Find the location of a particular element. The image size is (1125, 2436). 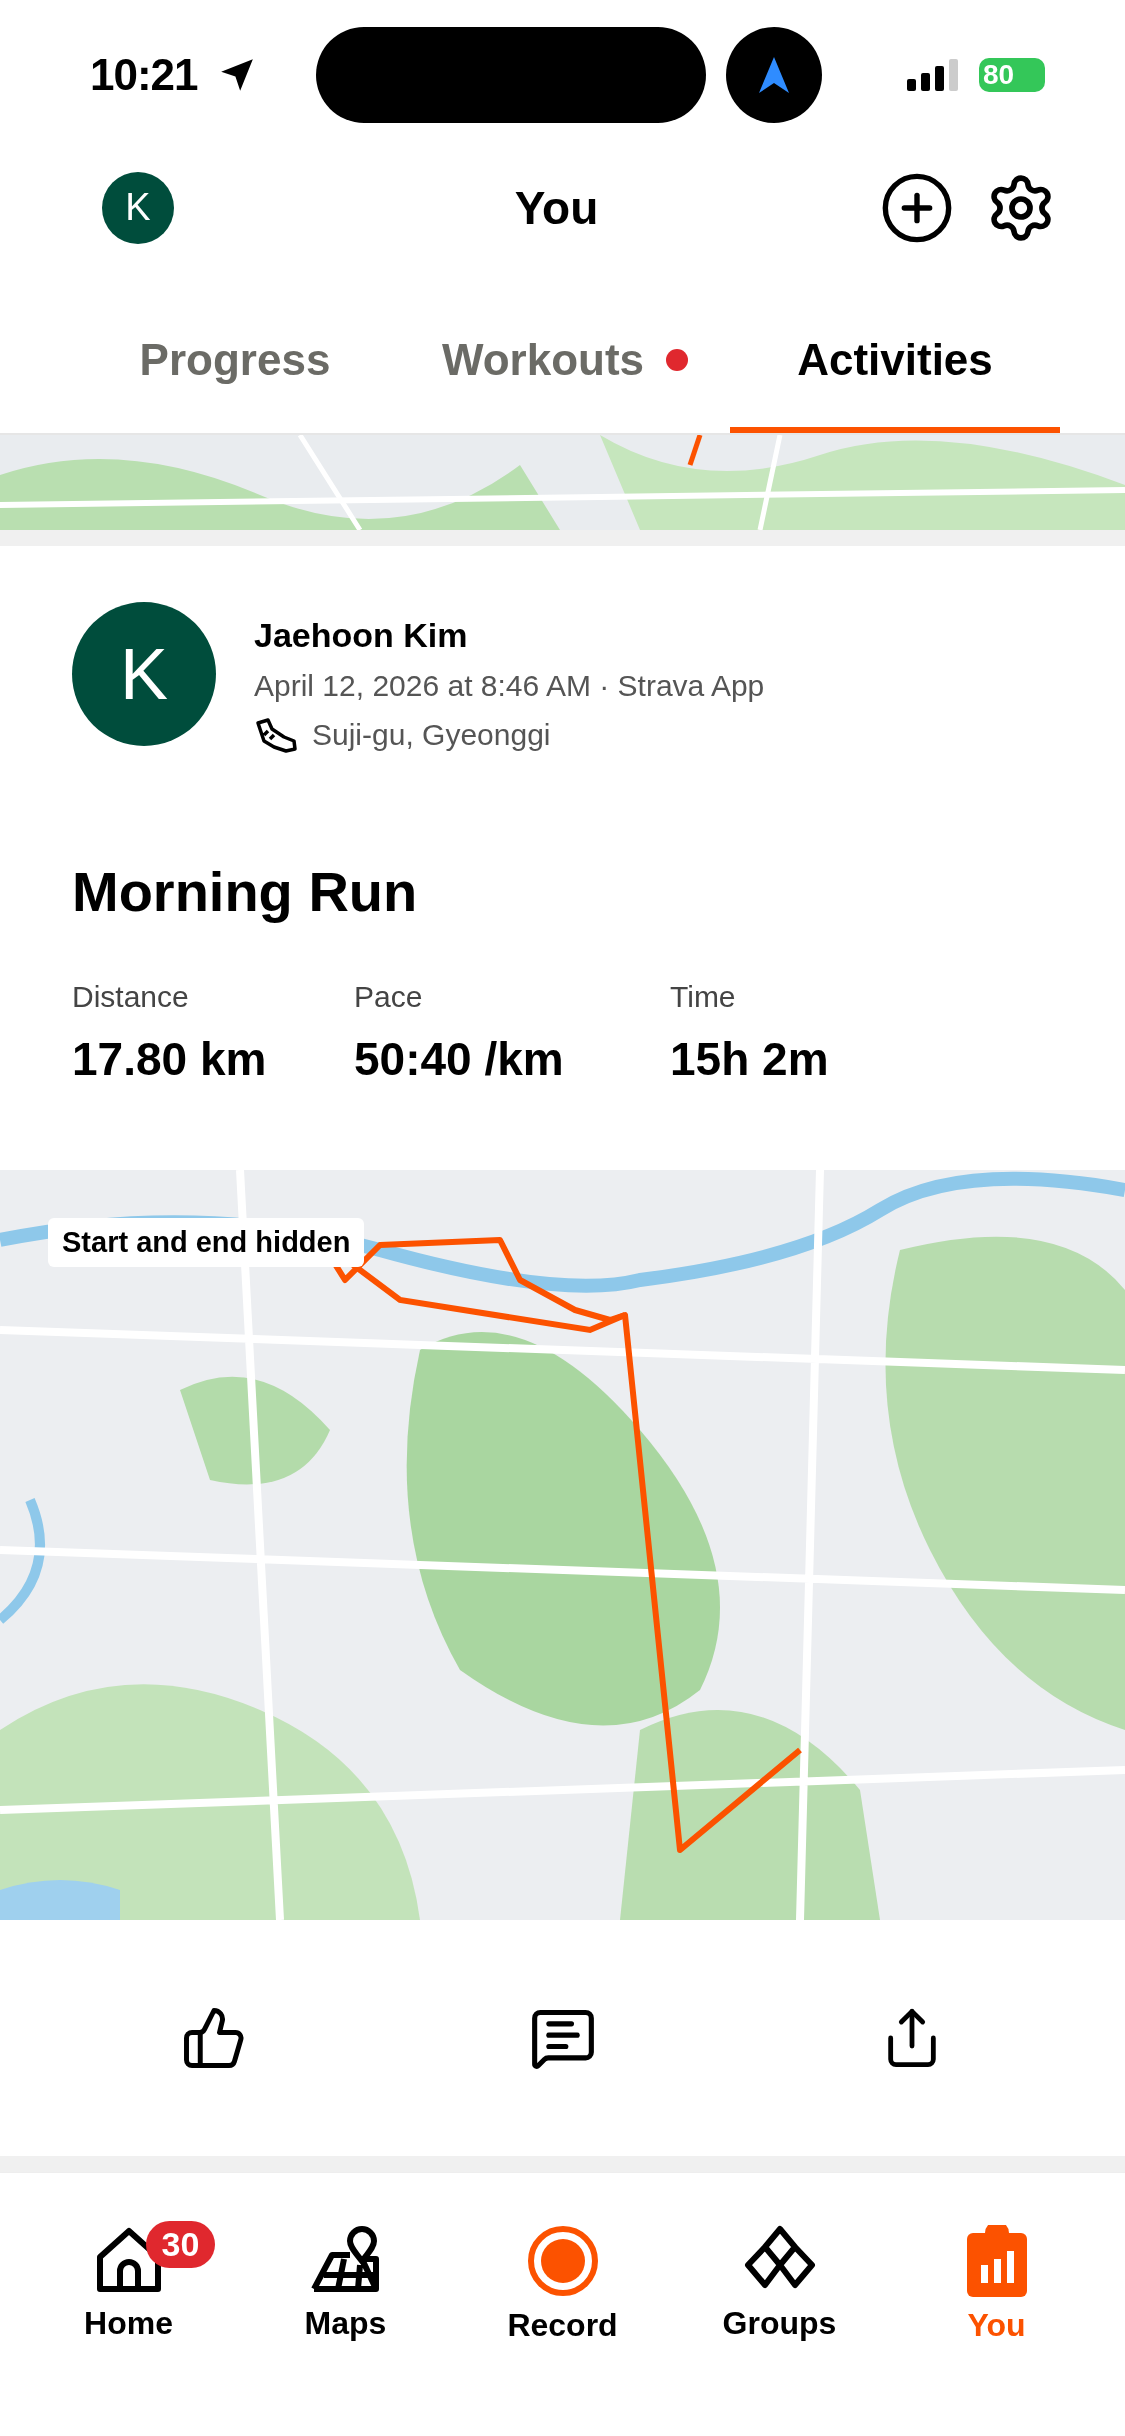

nav-tab: Groups is located at coordinates (779, 2300).